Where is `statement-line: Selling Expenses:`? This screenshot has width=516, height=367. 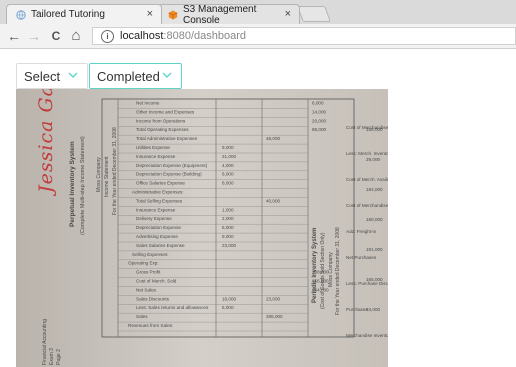
statement-line: Selling Expenses: is located at coordinates (150, 254).